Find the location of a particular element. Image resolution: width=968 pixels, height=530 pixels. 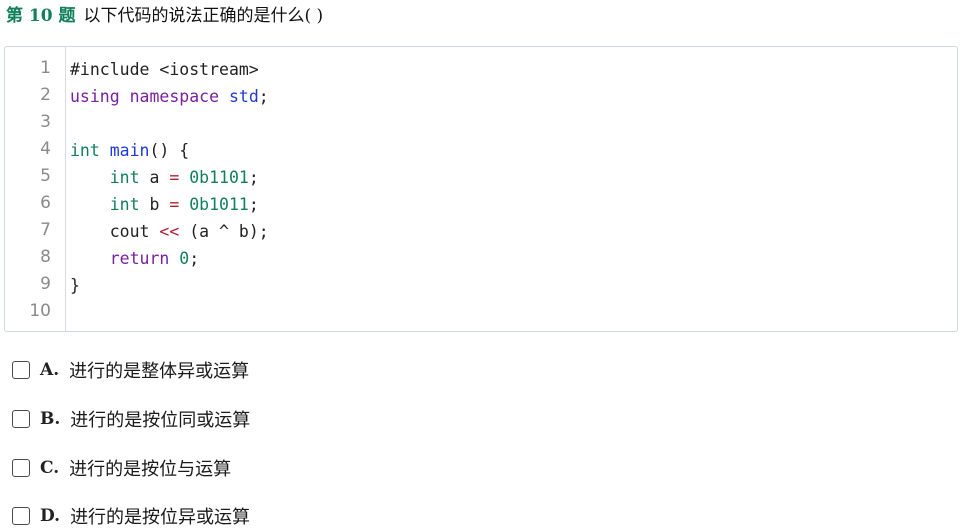

code-var: b is located at coordinates (154, 204).